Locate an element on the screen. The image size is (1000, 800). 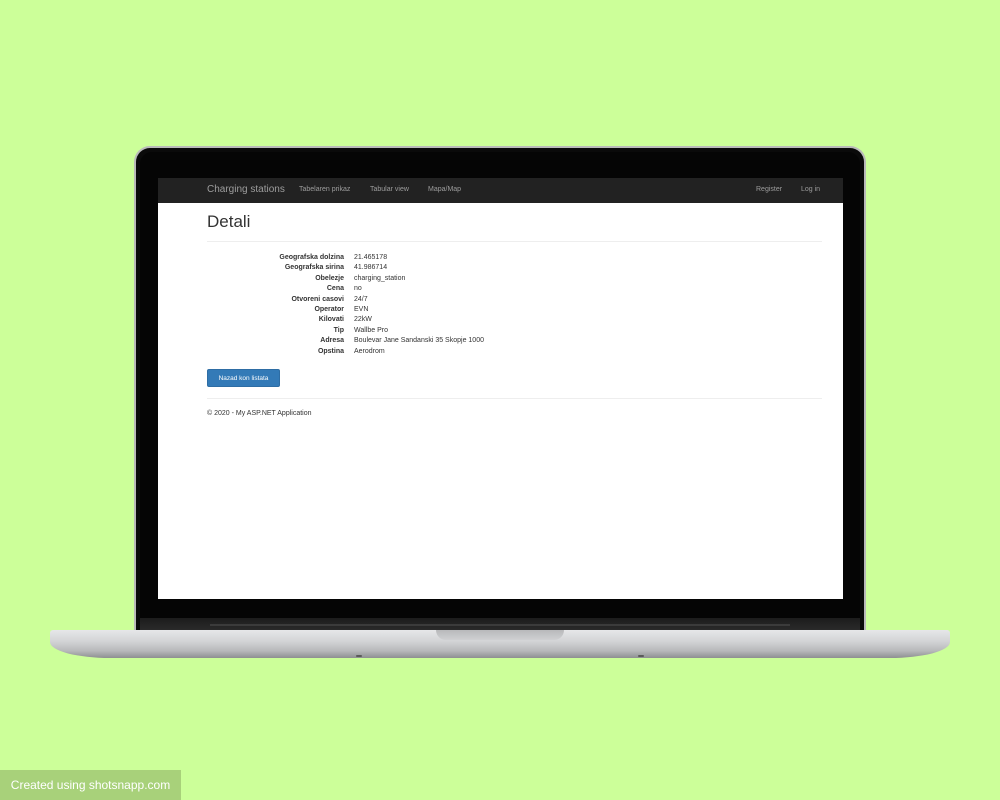
nav-link-map: Mapa/Map is located at coordinates (444, 189).